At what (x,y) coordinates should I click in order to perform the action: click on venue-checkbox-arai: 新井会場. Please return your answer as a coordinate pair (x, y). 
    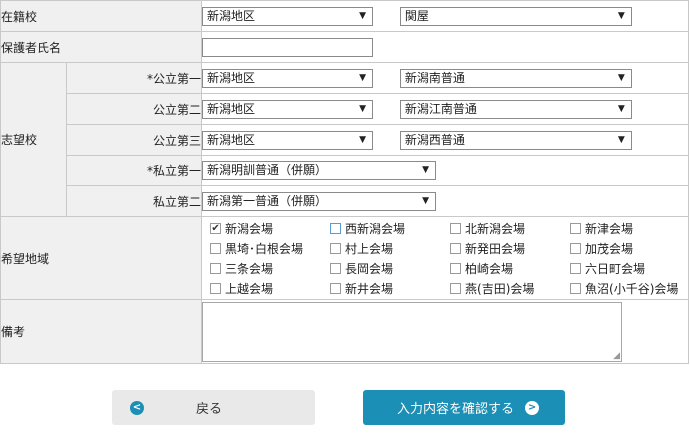
    Looking at the image, I should click on (390, 288).